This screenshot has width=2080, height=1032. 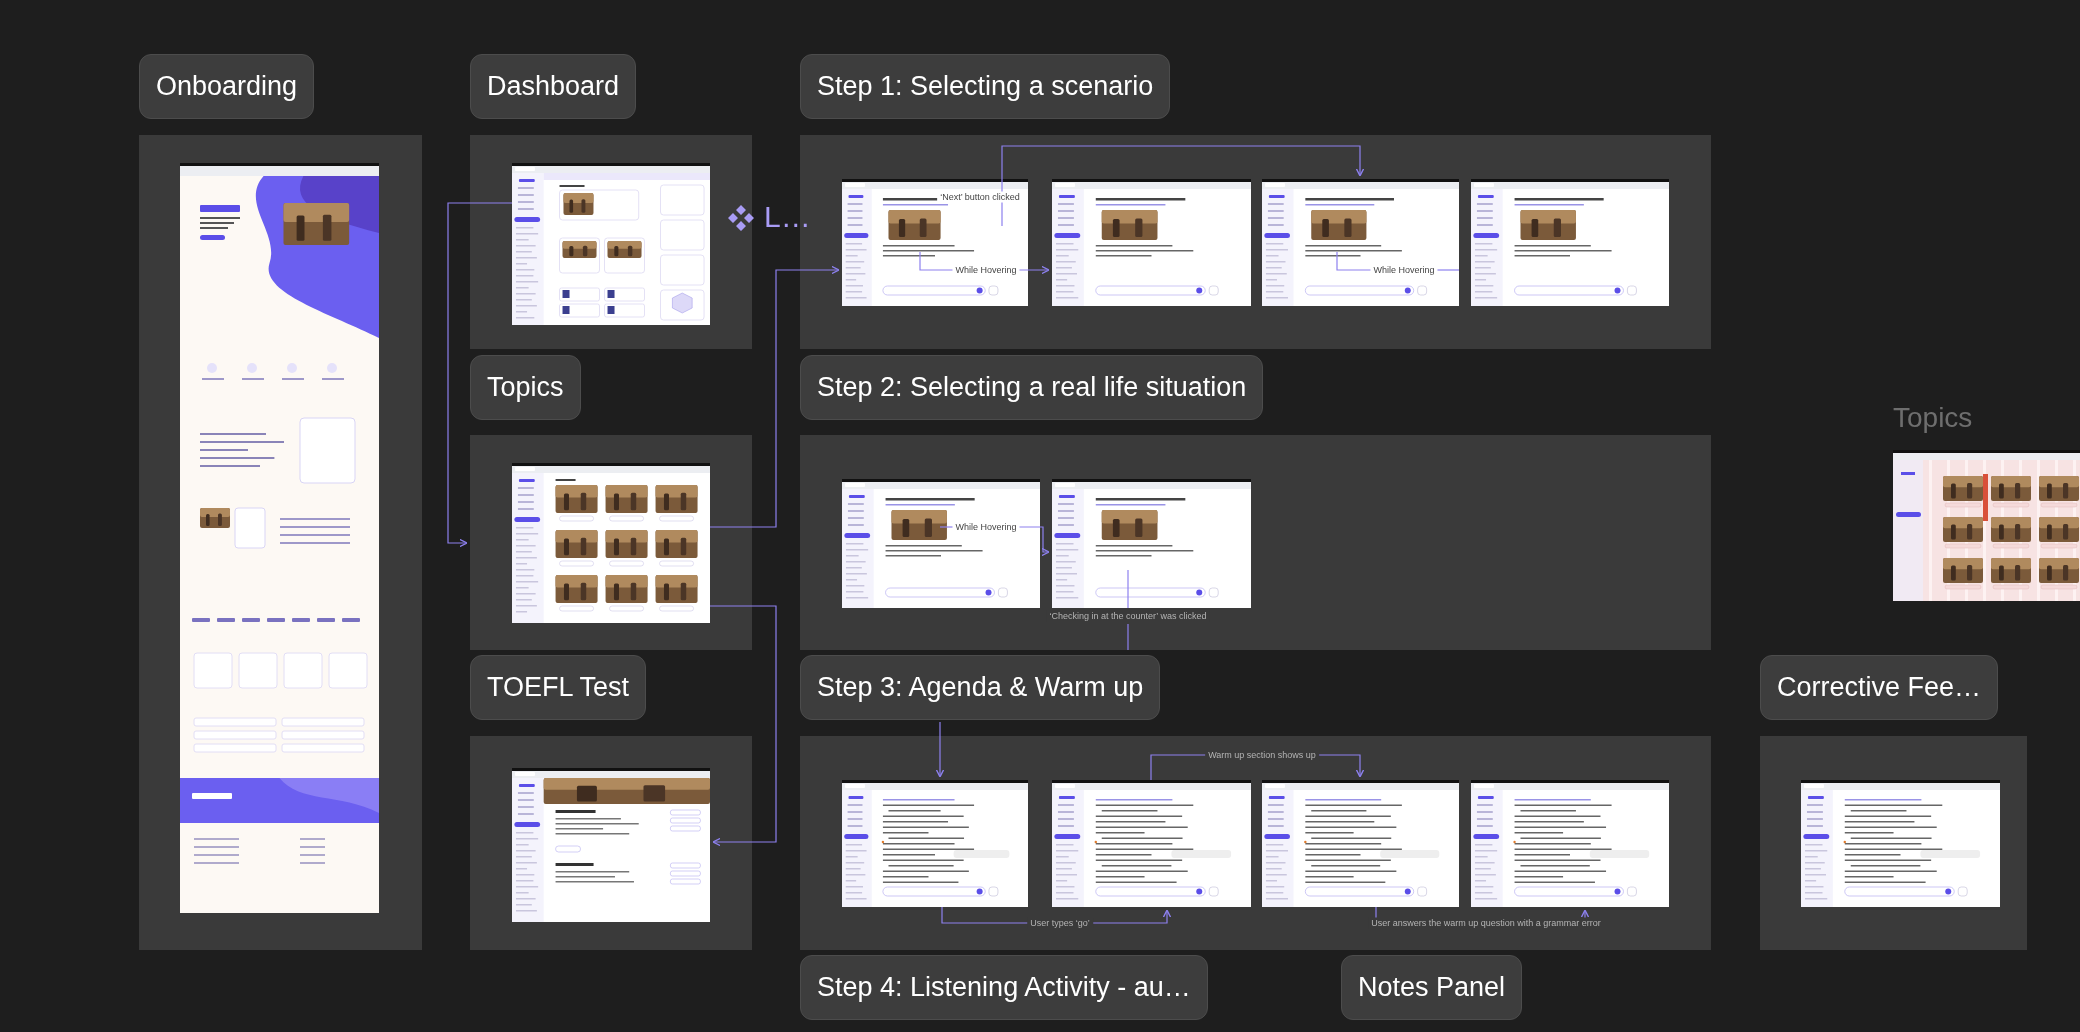 What do you see at coordinates (741, 218) in the screenshot?
I see `component-icon` at bounding box center [741, 218].